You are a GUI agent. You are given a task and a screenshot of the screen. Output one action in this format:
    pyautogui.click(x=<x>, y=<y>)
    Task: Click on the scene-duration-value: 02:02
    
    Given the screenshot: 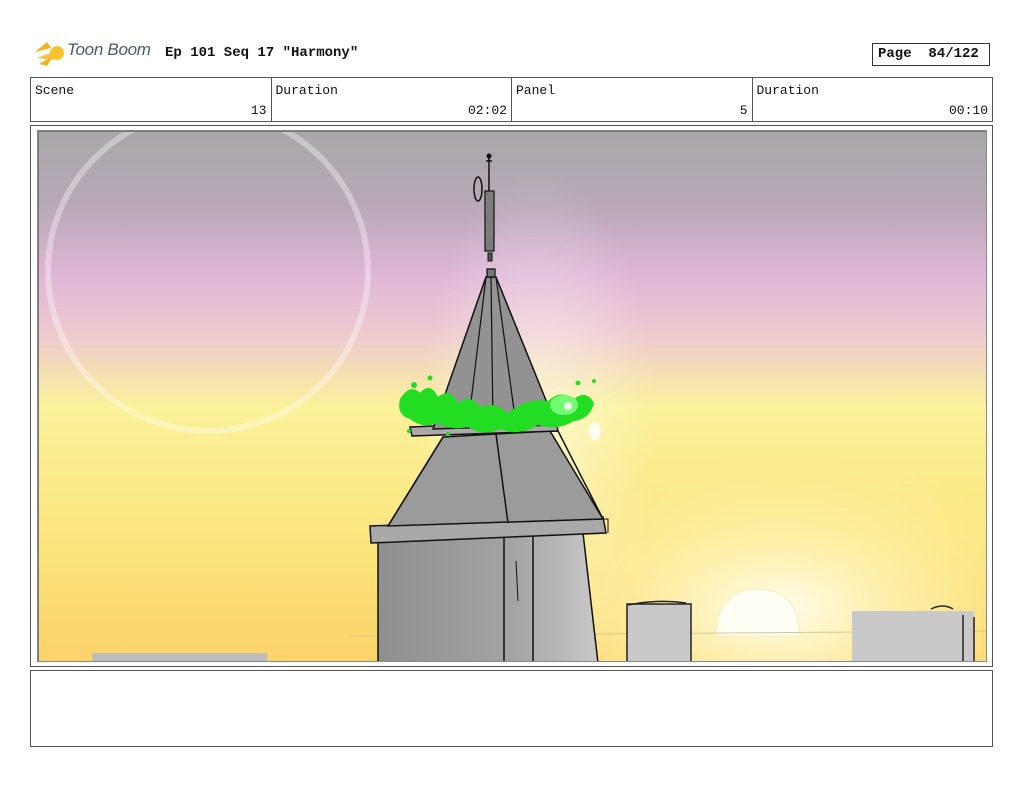 What is the action you would take?
    pyautogui.click(x=487, y=110)
    